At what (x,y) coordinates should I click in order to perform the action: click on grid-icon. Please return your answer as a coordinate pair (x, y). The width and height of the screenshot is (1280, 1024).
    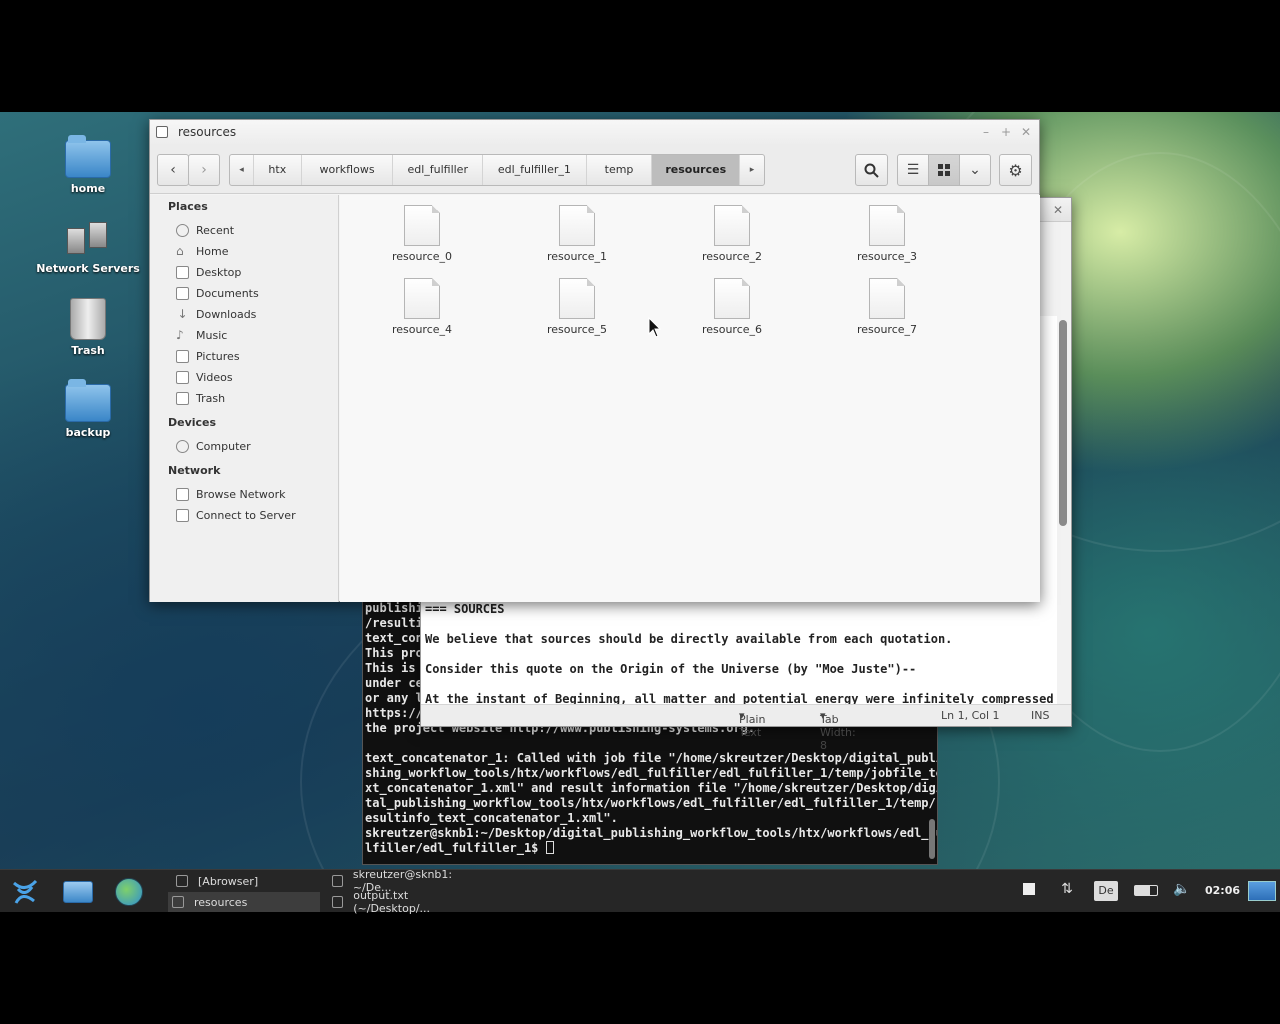
    Looking at the image, I should click on (944, 170).